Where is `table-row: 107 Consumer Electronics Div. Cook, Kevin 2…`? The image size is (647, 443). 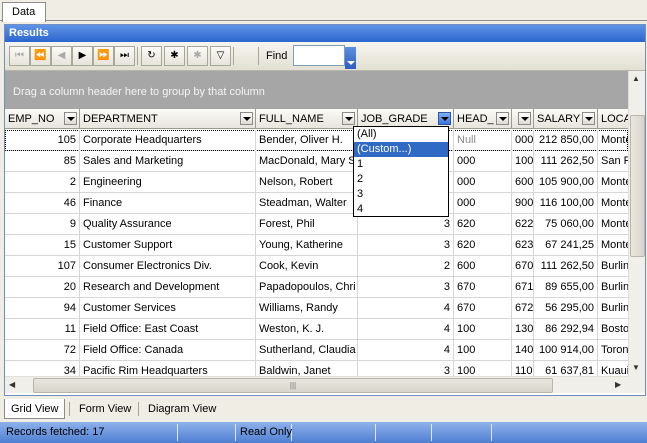 table-row: 107 Consumer Electronics Div. Cook, Kevin 2… is located at coordinates (316, 266).